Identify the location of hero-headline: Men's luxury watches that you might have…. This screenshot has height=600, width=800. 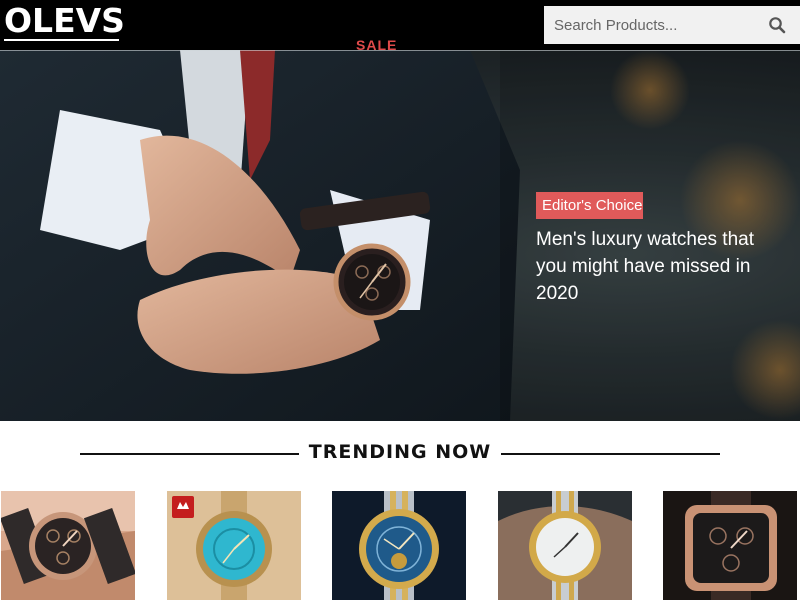
(656, 266).